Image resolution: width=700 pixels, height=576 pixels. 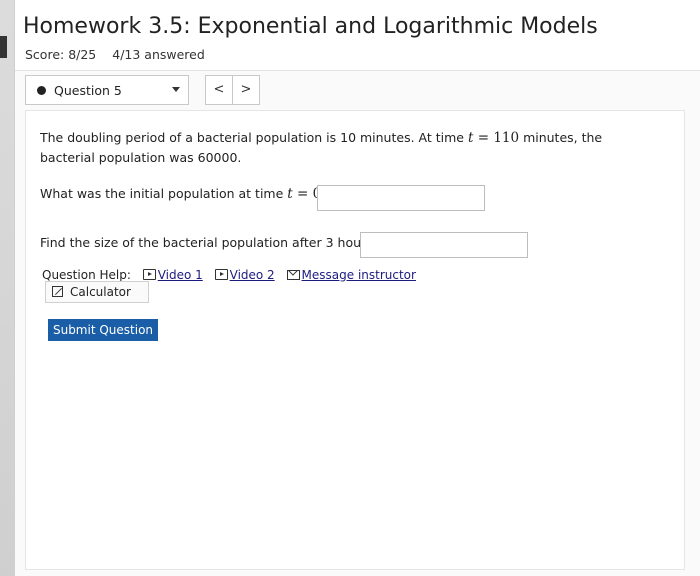 I want to click on initial-population-input, so click(x=401, y=198).